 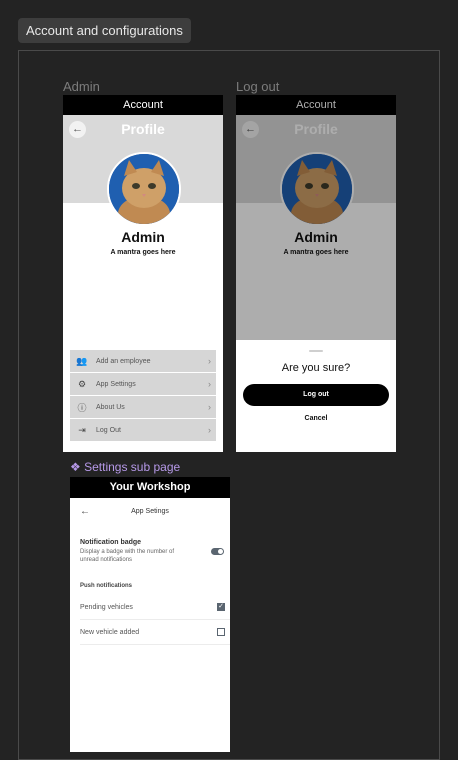 I want to click on cancel-button: Cancel, so click(x=316, y=418).